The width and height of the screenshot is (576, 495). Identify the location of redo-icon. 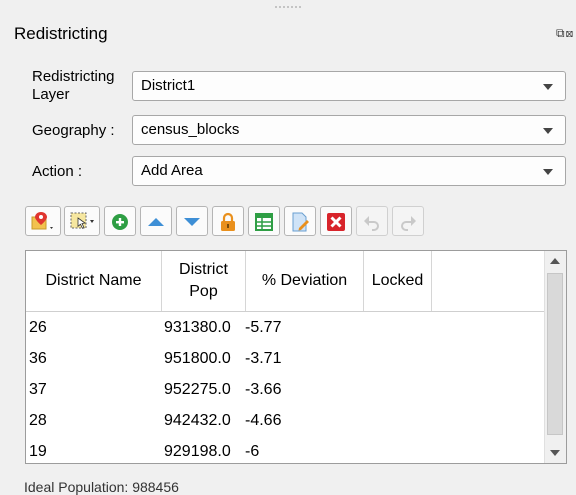
(408, 223).